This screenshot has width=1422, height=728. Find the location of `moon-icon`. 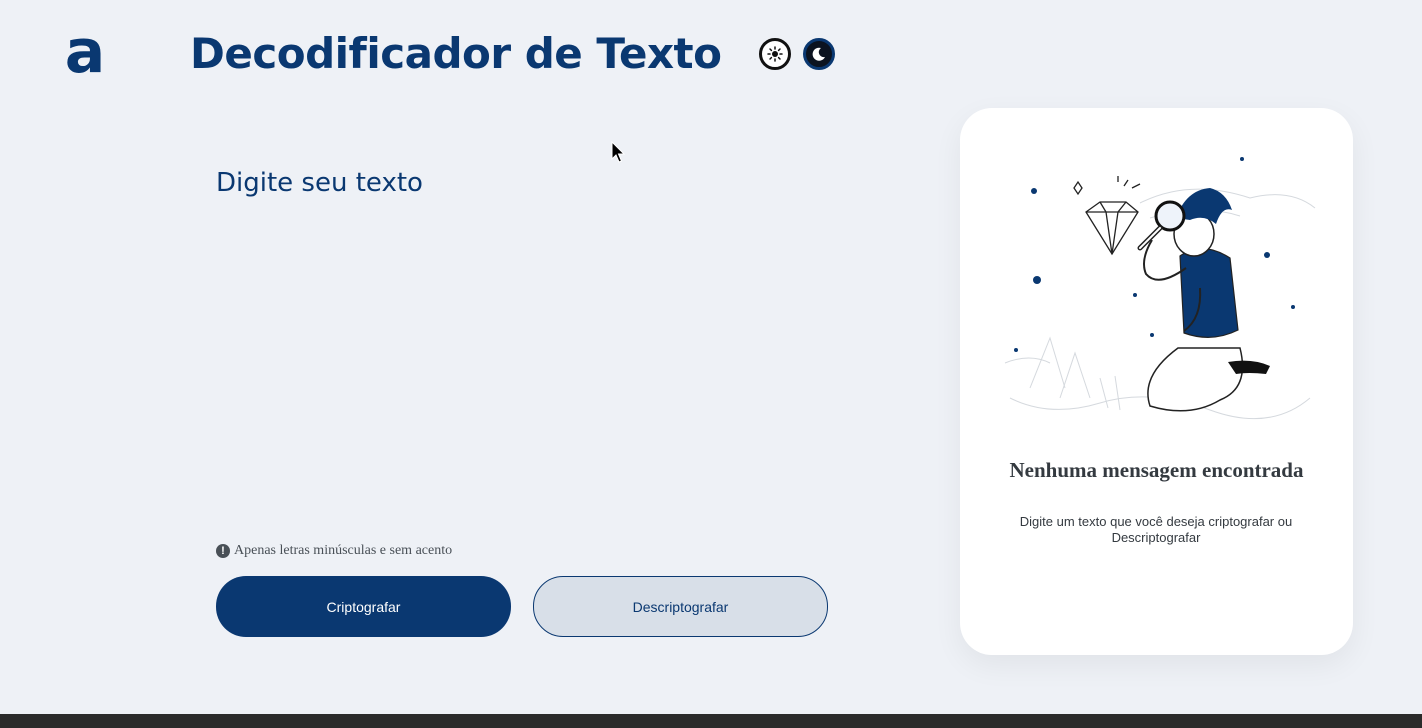

moon-icon is located at coordinates (818, 54).